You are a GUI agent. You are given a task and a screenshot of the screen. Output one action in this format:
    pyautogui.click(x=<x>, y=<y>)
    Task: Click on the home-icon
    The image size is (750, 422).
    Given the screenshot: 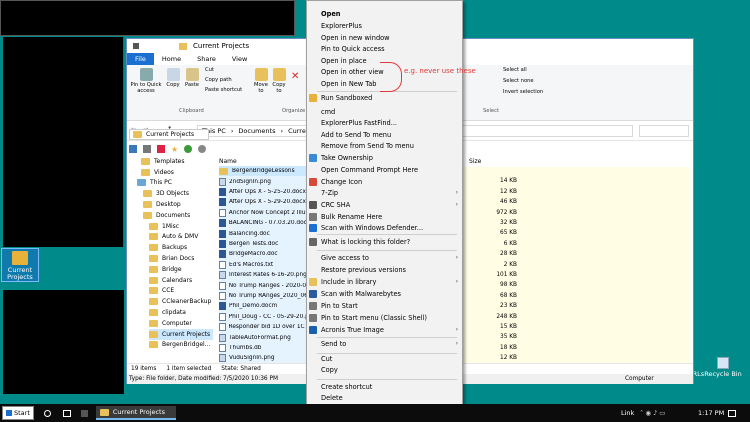 What is the action you would take?
    pyautogui.click(x=147, y=149)
    